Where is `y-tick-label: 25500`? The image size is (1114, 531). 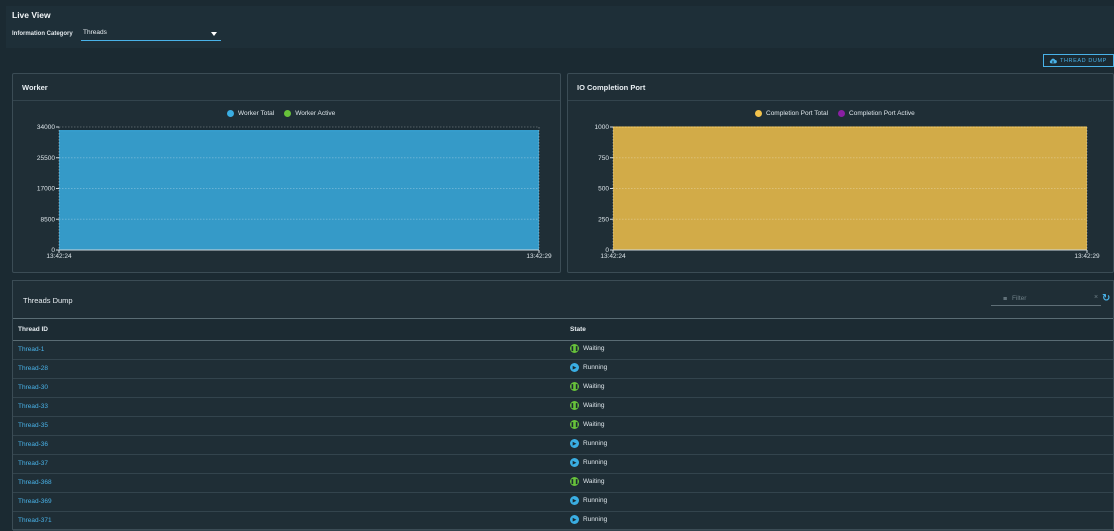 y-tick-label: 25500 is located at coordinates (46, 158).